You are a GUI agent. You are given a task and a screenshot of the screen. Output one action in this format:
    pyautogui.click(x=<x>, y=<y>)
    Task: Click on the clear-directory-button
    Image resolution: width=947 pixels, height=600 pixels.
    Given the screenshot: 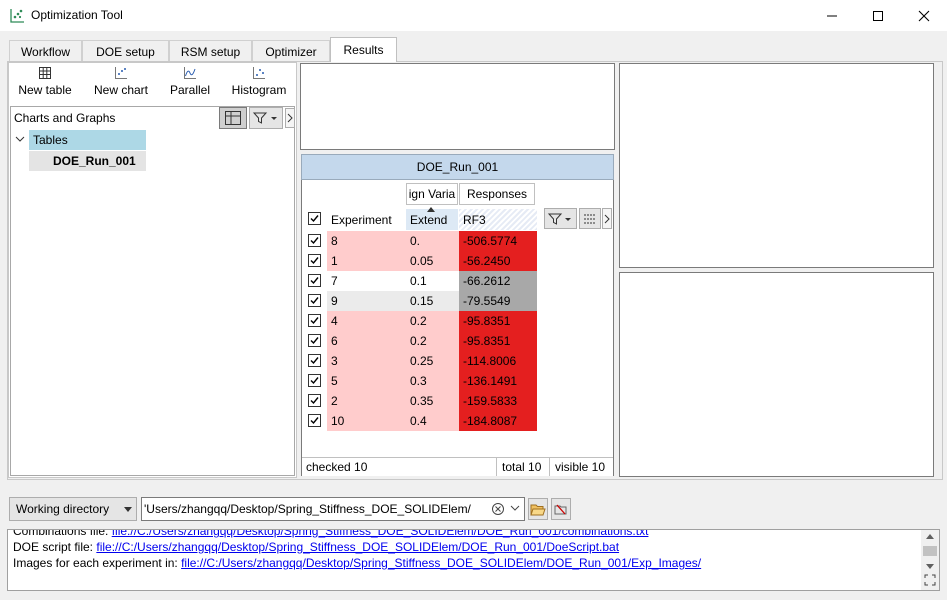 What is the action you would take?
    pyautogui.click(x=561, y=509)
    